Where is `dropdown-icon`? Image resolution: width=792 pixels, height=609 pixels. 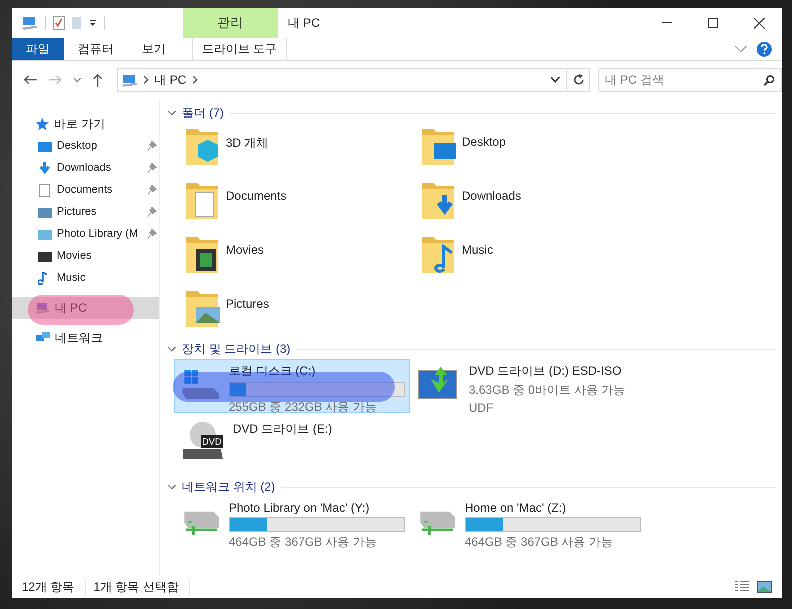 dropdown-icon is located at coordinates (93, 23).